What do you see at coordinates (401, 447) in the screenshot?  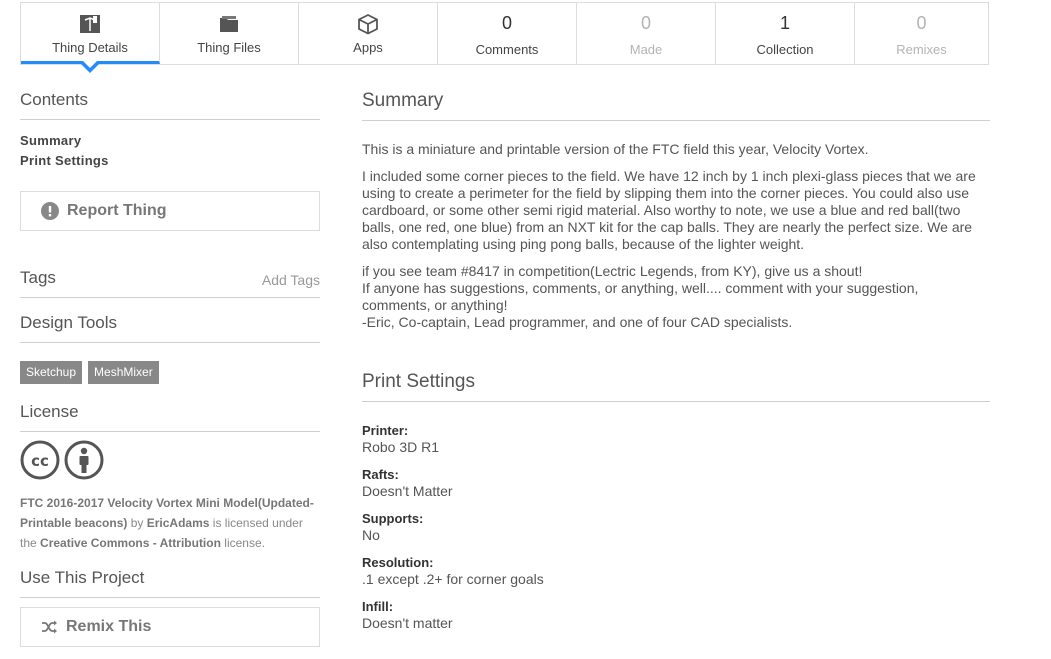 I see `print-setting-value: Robo 3D R1` at bounding box center [401, 447].